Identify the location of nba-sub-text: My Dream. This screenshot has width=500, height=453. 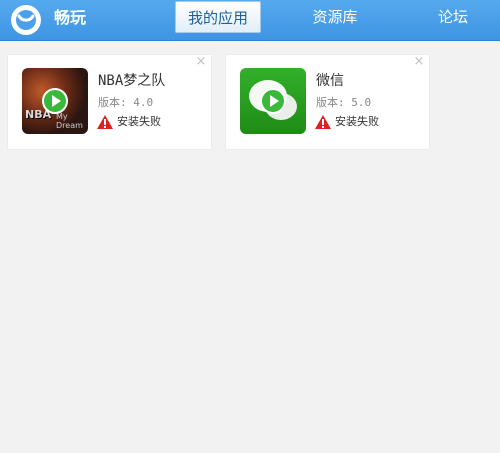
(69, 121).